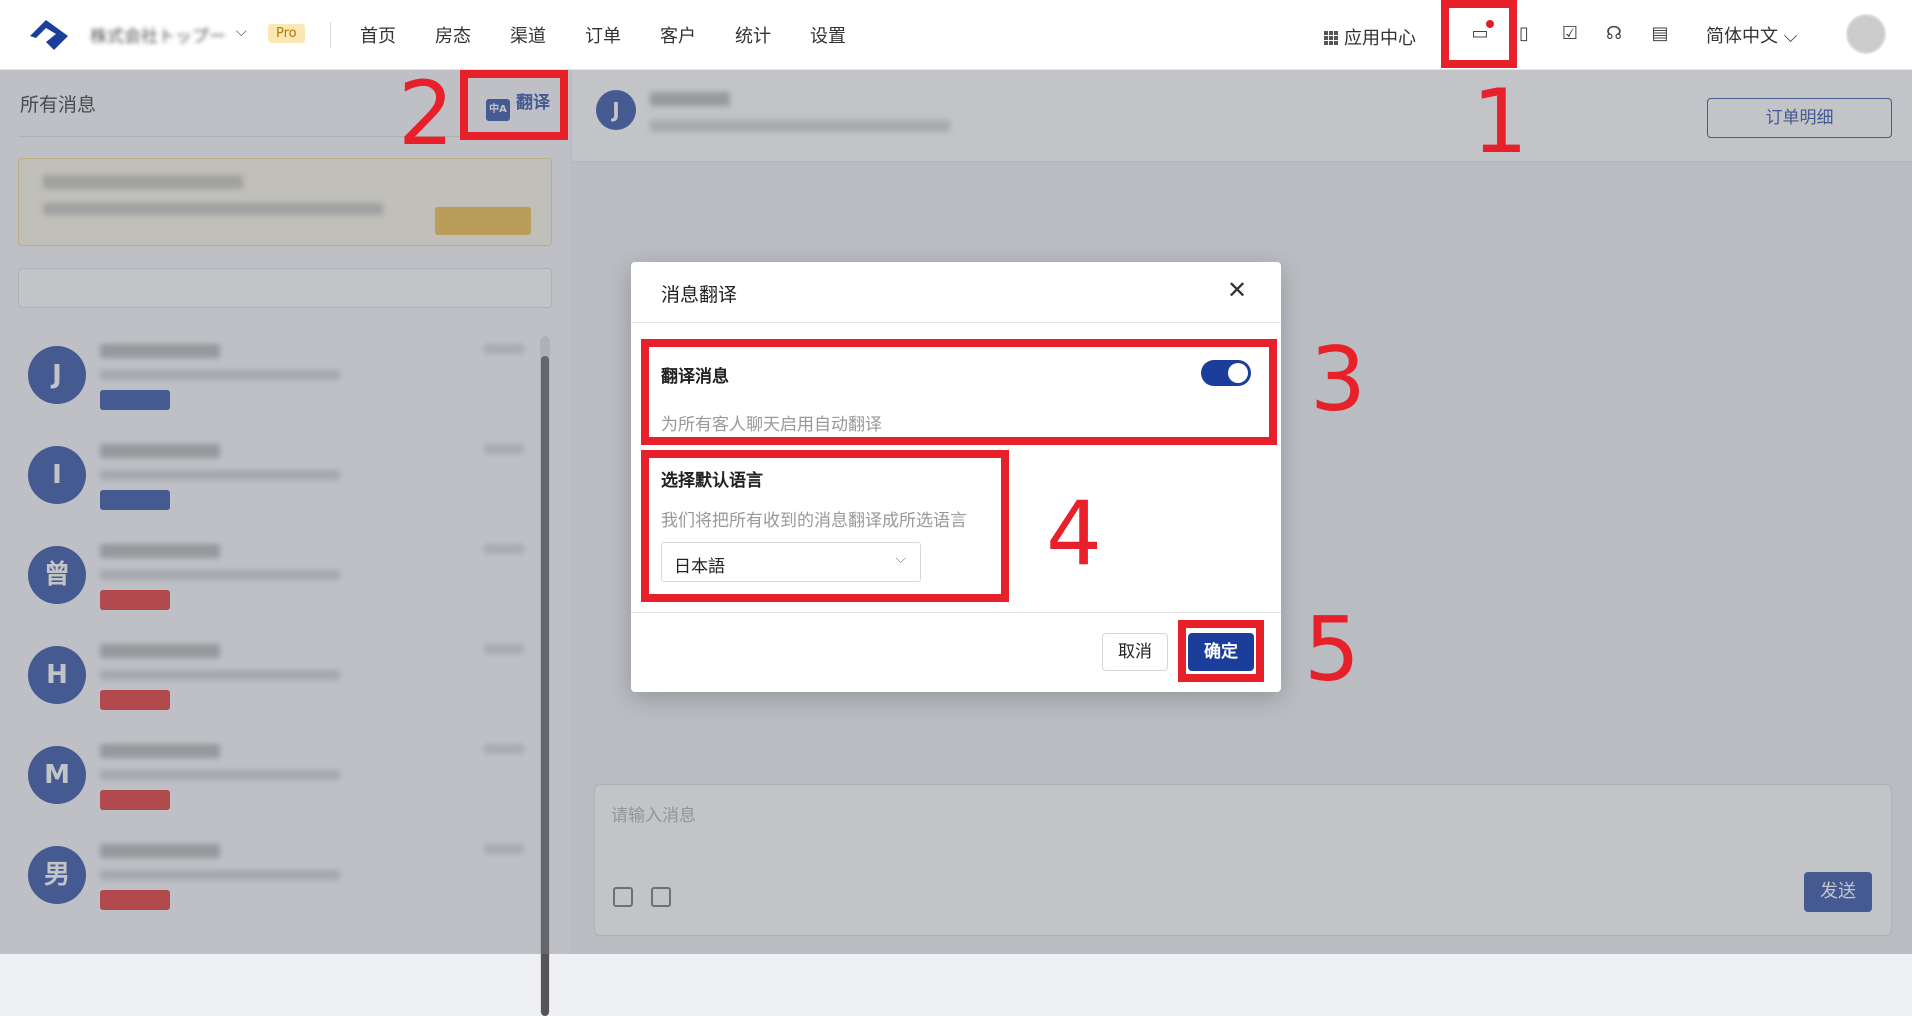 The width and height of the screenshot is (1912, 1016). Describe the element at coordinates (847, 35) in the screenshot. I see `nav-item-settings: 设置` at that location.